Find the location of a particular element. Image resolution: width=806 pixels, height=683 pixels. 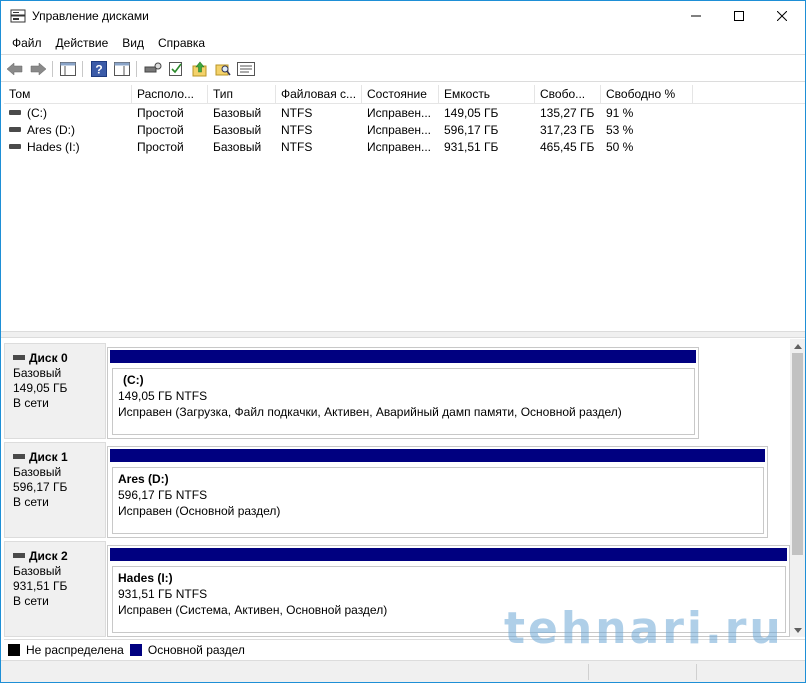

disk-label: Диск 0 Базовый 149,05 ГБ В сети is located at coordinates (55, 391).